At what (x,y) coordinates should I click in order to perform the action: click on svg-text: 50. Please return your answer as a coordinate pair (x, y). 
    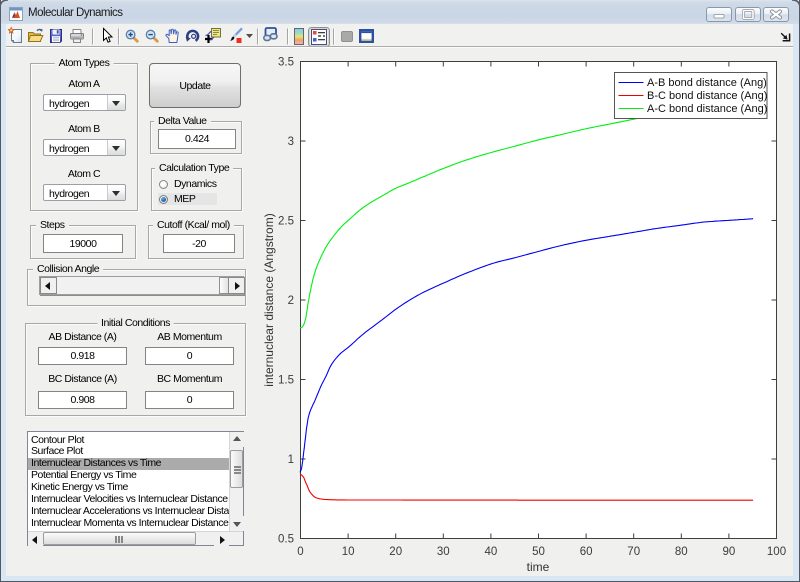
    Looking at the image, I should click on (538, 552).